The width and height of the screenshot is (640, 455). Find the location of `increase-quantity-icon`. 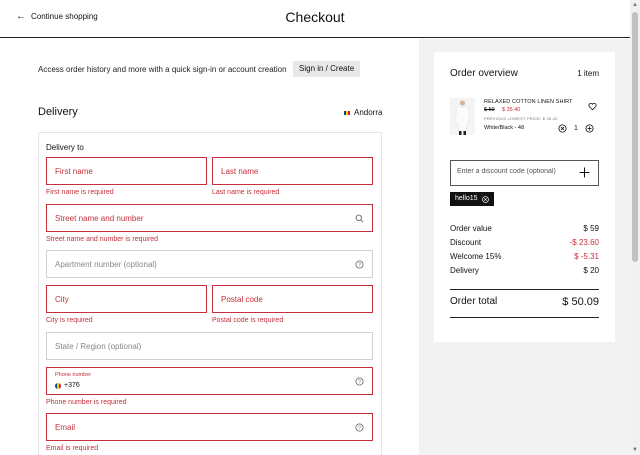

increase-quantity-icon is located at coordinates (589, 128).